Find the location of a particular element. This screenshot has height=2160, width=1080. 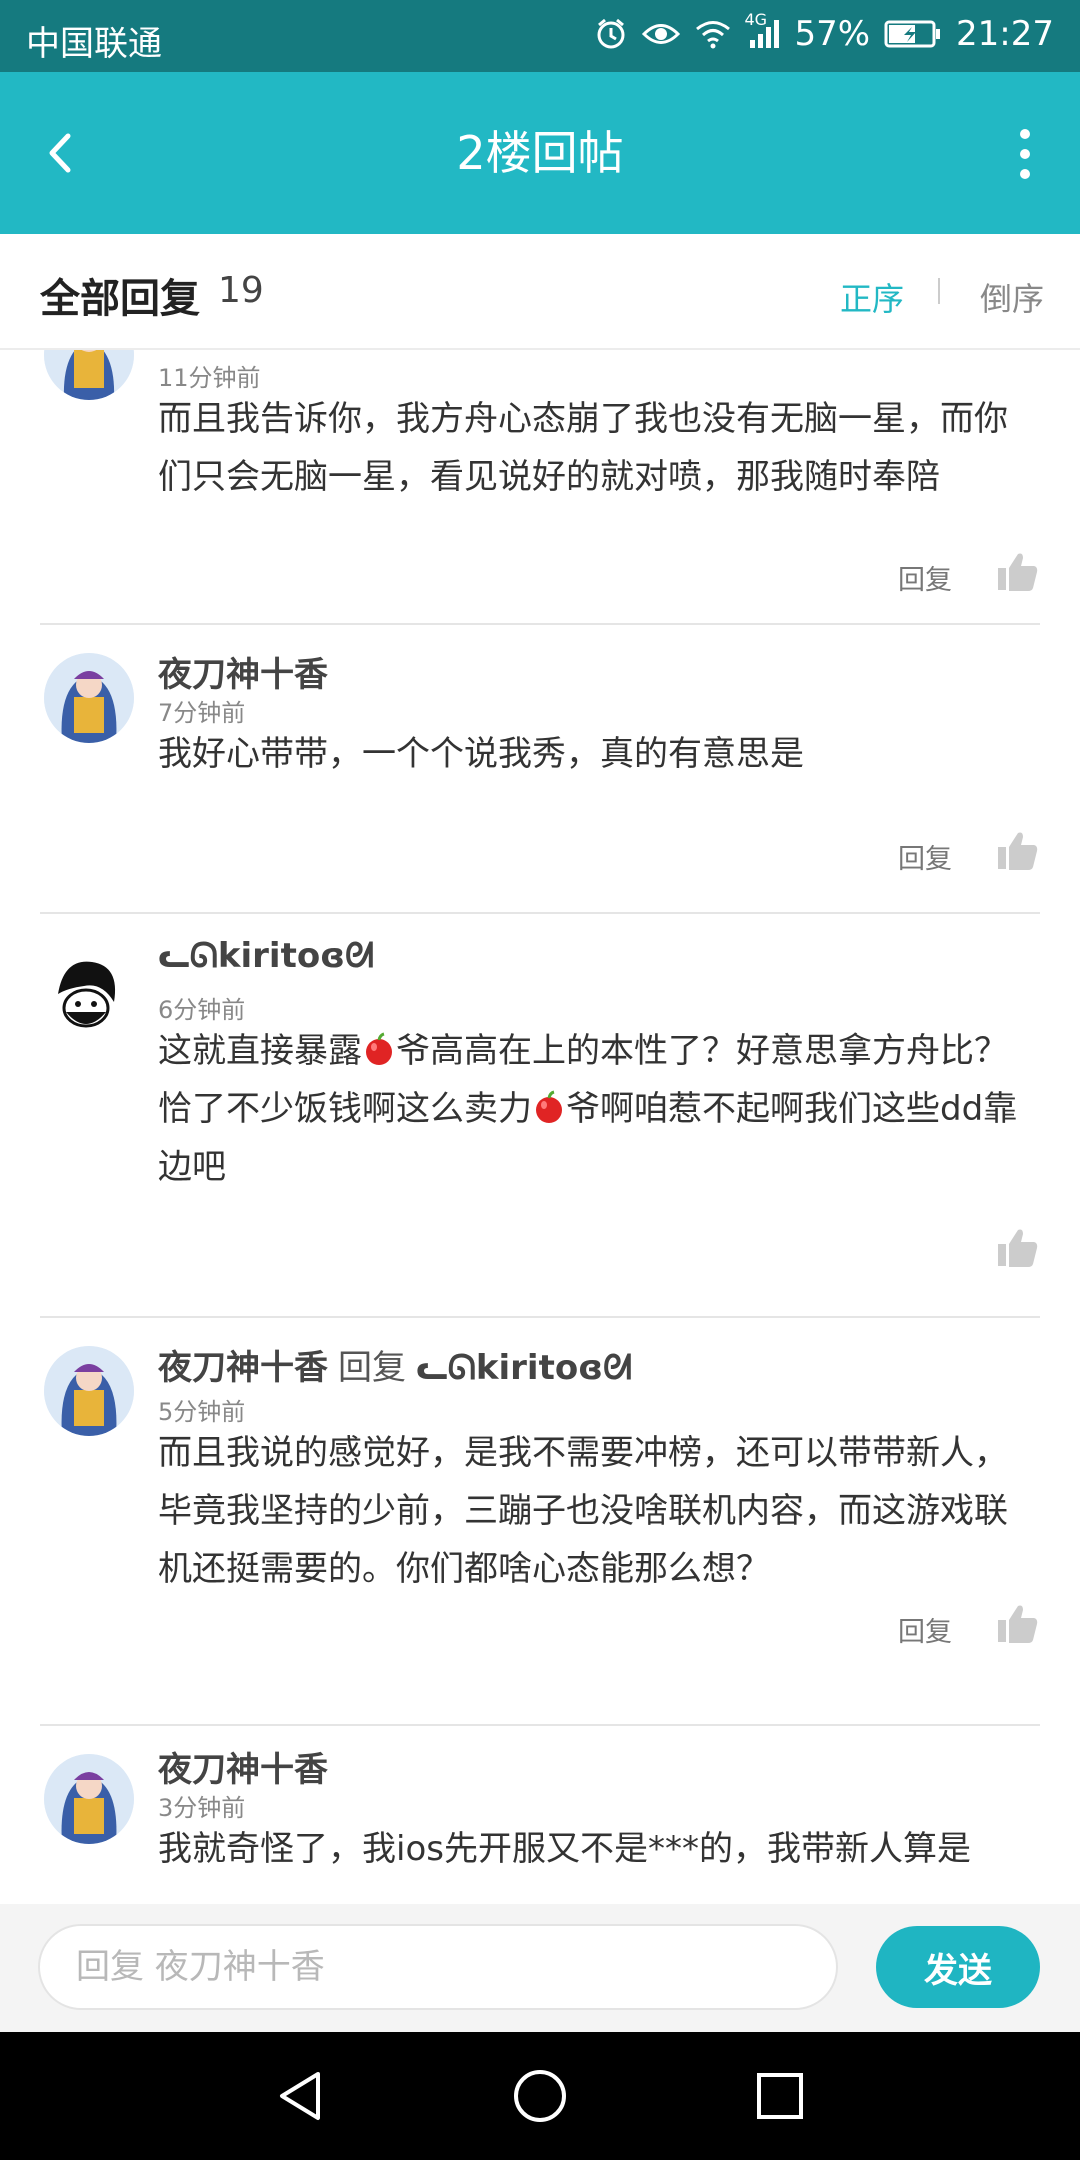

alarm-icon is located at coordinates (611, 34).